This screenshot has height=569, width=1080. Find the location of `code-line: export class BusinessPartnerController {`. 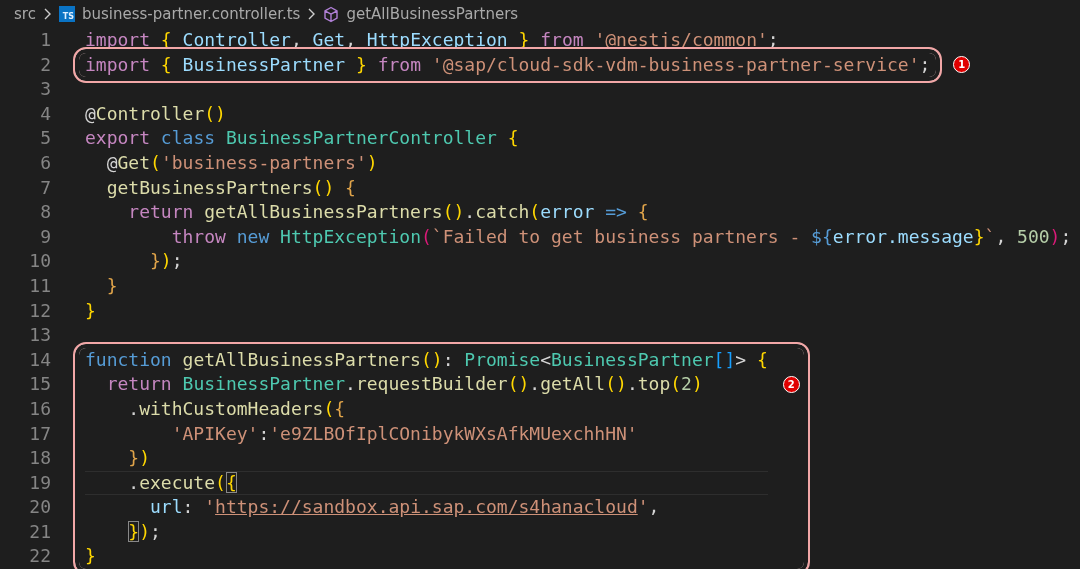

code-line: export class BusinessPartnerController { is located at coordinates (302, 138).